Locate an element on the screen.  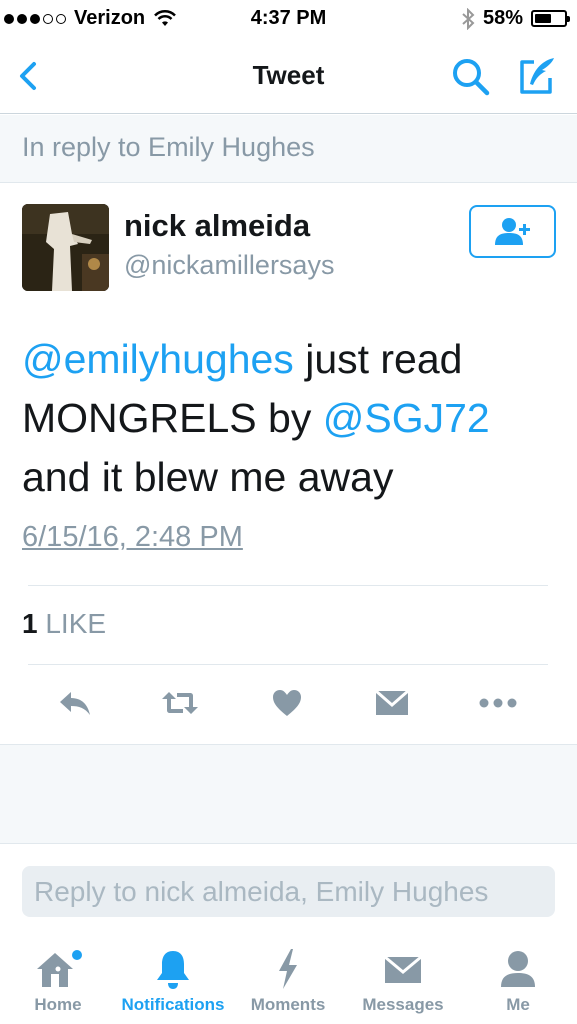
like-count-label: LIKE is located at coordinates (76, 623).